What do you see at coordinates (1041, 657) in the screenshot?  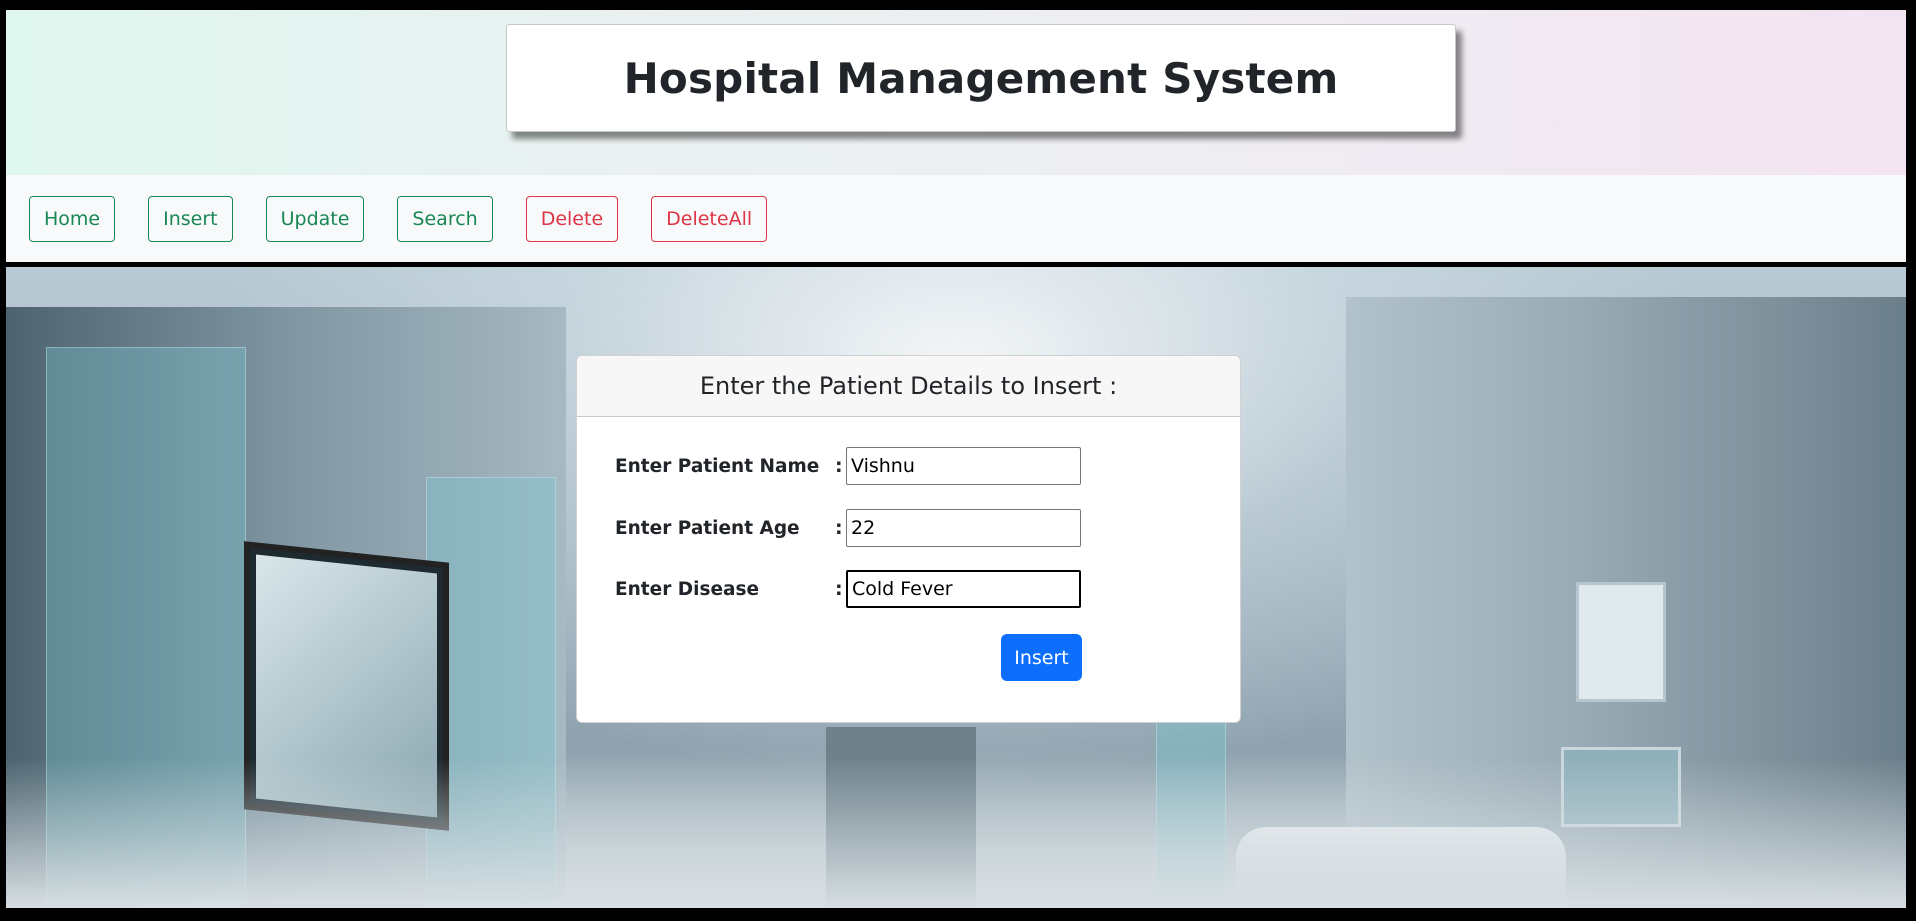 I see `insert-submit-button: Insert` at bounding box center [1041, 657].